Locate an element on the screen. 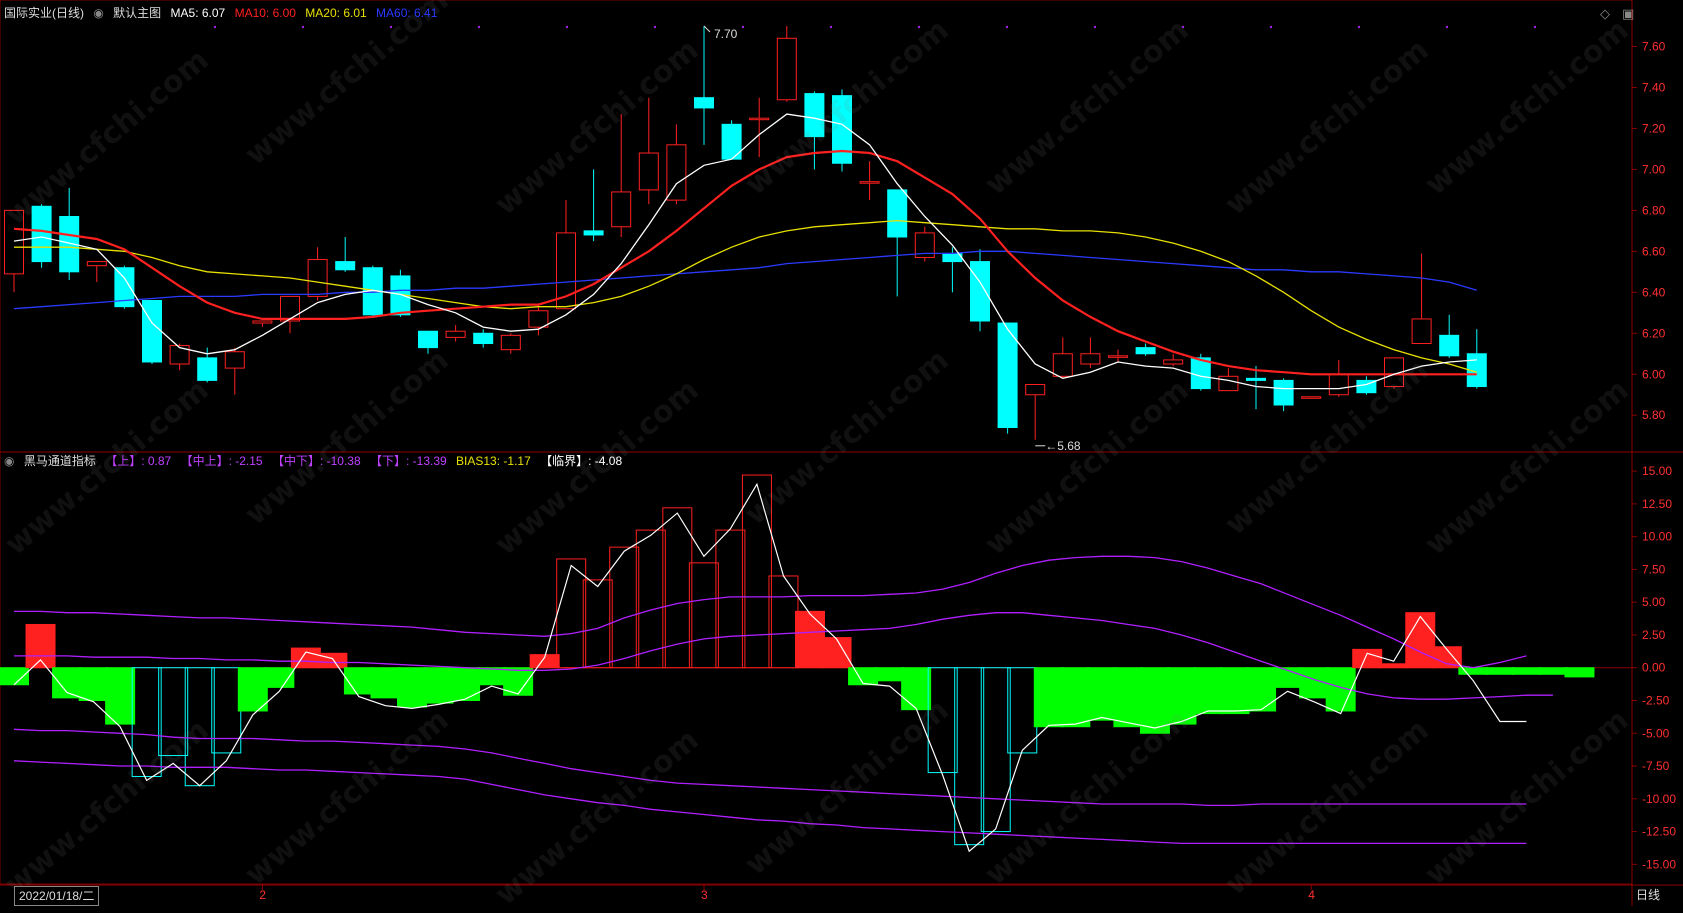 The image size is (1683, 913). indicator-tick-label: -15.00 is located at coordinates (1659, 864).